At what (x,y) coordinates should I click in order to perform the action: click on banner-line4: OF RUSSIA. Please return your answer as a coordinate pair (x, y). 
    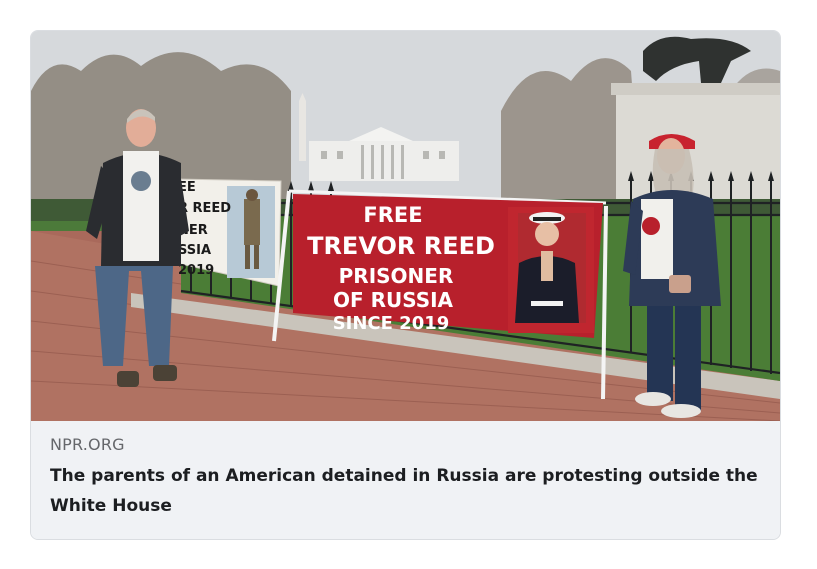
    Looking at the image, I should click on (393, 300).